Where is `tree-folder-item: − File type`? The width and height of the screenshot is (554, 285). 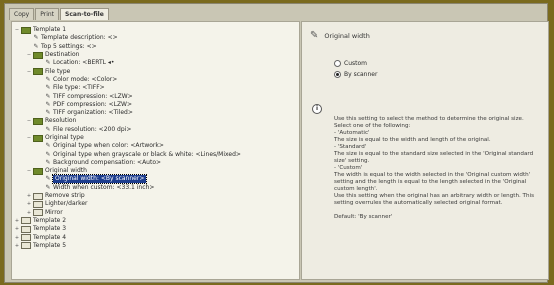
tree-folder-item: − File type is located at coordinates (127, 71).